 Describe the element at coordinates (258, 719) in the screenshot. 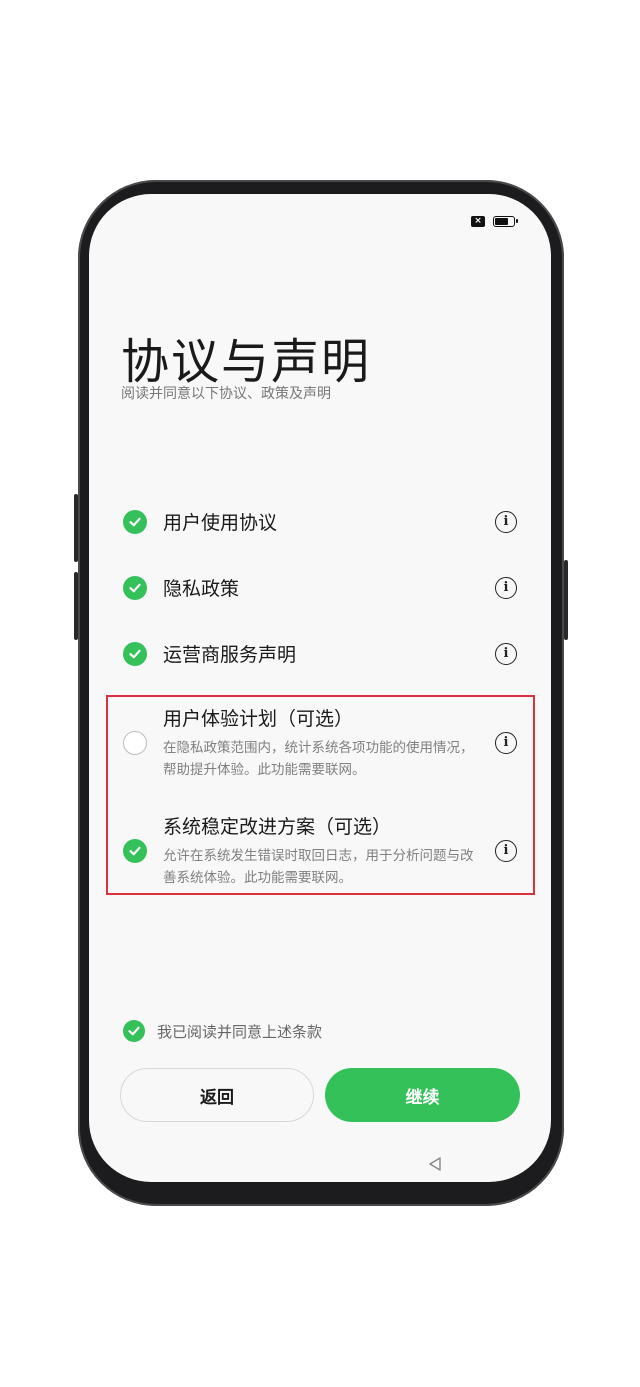

I see `item-title: 用户体验计划（可选）` at that location.